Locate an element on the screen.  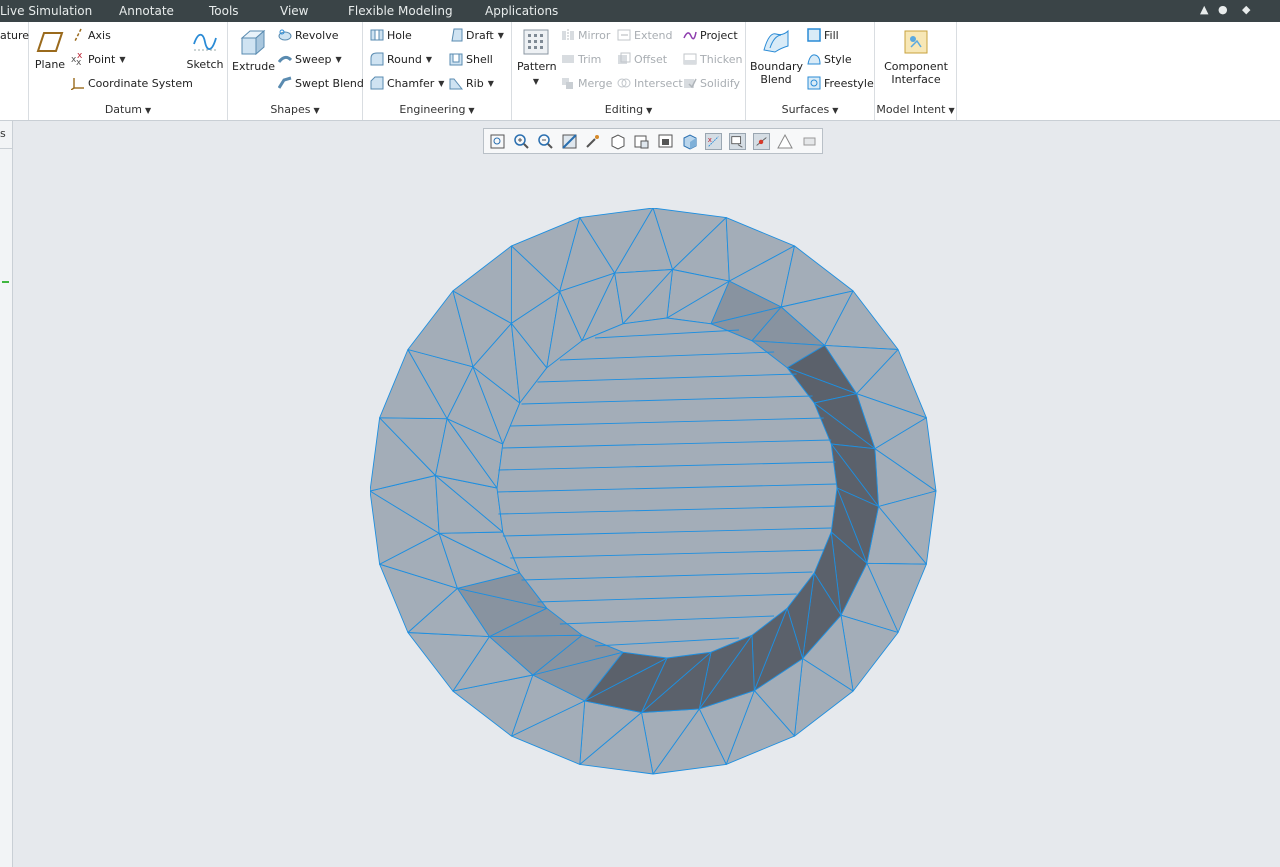
spin-center-display-icon is located at coordinates (761, 141).